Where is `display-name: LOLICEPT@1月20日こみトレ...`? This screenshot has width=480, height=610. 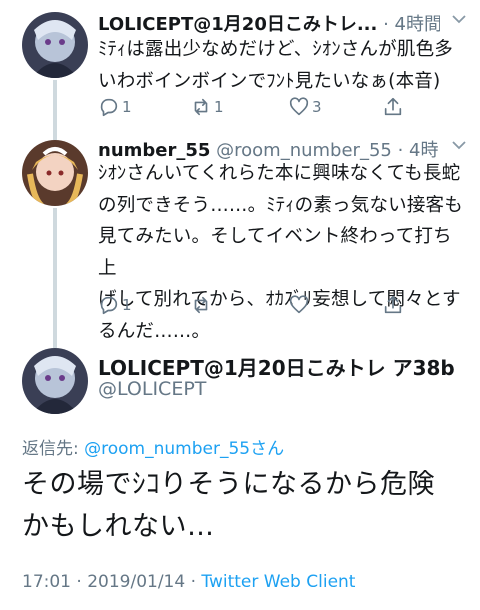 display-name: LOLICEPT@1月20日こみトレ... is located at coordinates (237, 24).